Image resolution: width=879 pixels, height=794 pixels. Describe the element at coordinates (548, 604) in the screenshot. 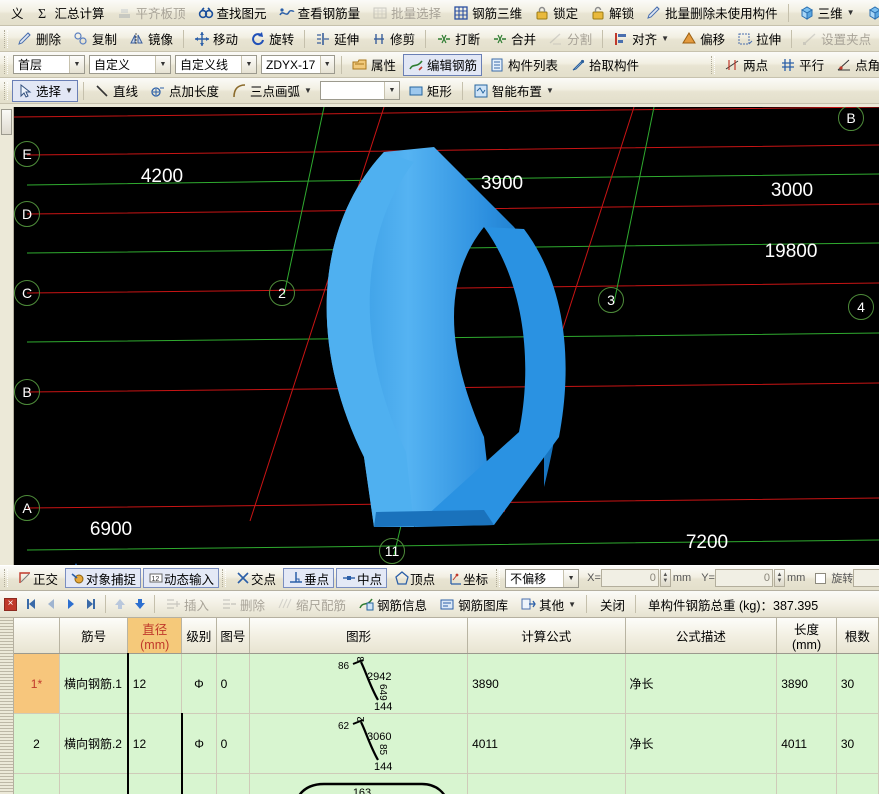

I see `rebar-button-other-icon: 其他 ▼` at that location.